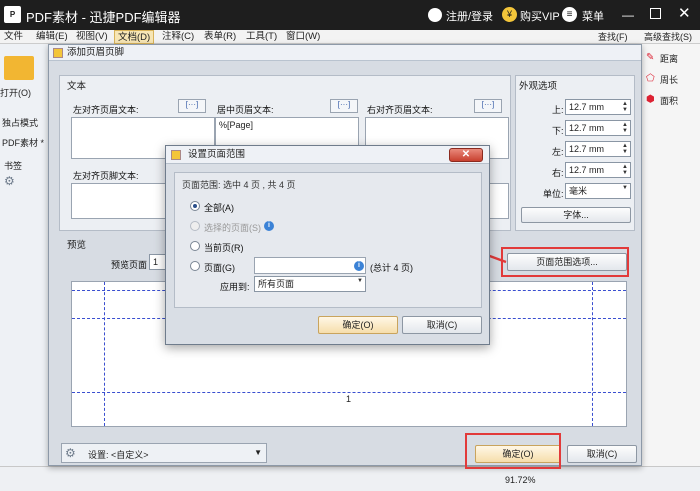 Image resolution: width=700 pixels, height=491 pixels. Describe the element at coordinates (235, 287) in the screenshot. I see `apply-label: 应用到:` at that location.